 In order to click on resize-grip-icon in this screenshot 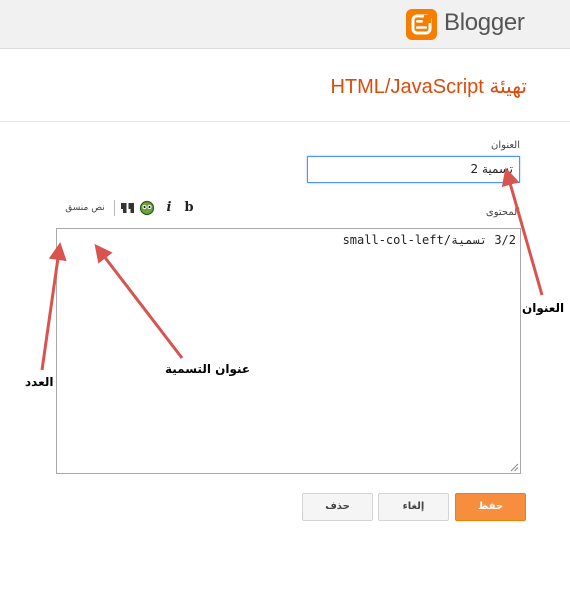, I will do `click(514, 467)`.